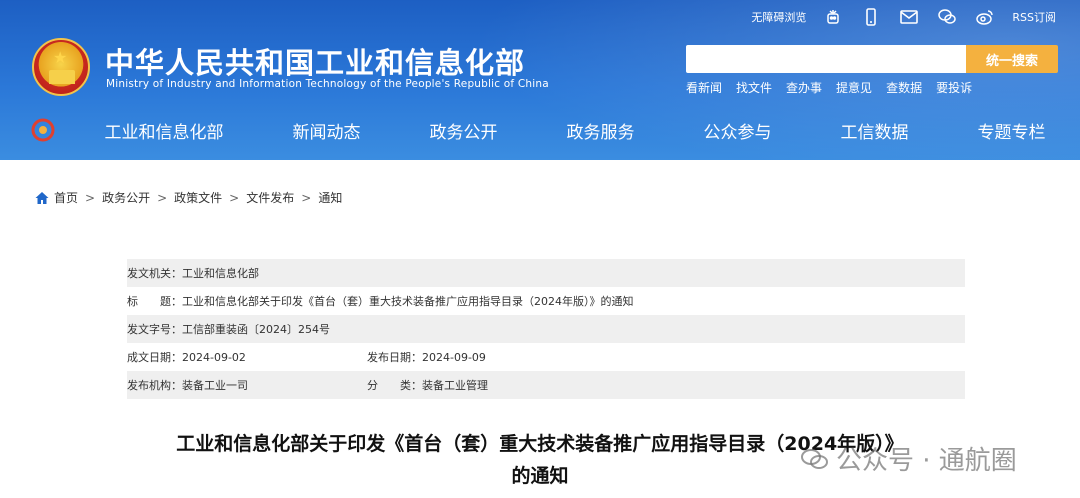 This screenshot has height=498, width=1080. I want to click on info-row-doc-number: 发文字号： 工信部重装函〔2024〕254号, so click(546, 329).